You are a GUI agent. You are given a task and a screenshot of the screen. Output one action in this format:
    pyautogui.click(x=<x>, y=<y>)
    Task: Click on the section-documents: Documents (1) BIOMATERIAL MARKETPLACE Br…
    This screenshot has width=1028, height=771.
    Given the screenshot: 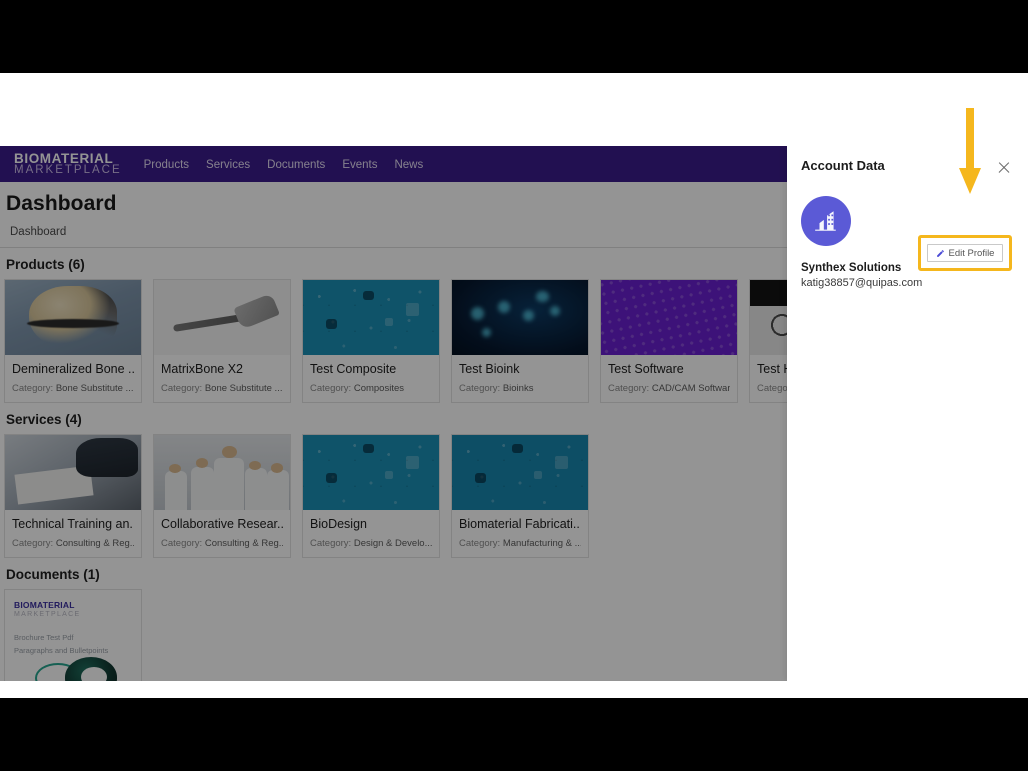 What is the action you would take?
    pyautogui.click(x=393, y=619)
    